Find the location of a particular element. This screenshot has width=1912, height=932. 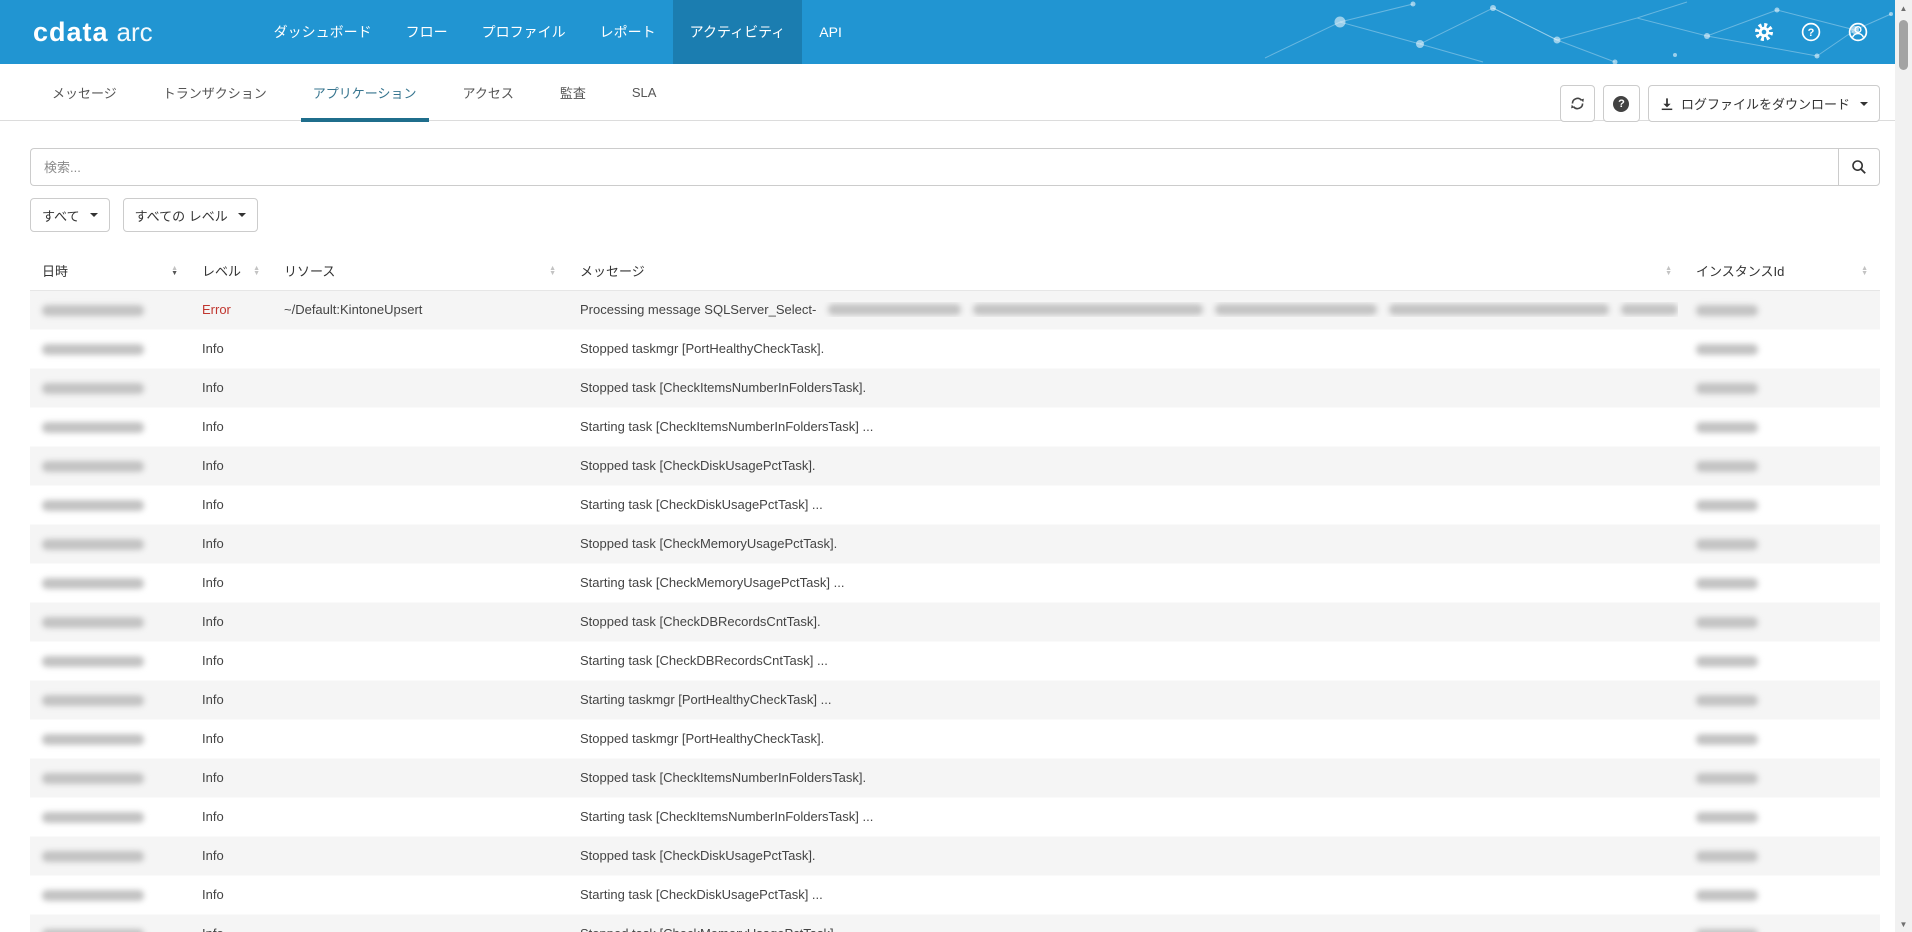

settings-gear-icon is located at coordinates (1764, 32).